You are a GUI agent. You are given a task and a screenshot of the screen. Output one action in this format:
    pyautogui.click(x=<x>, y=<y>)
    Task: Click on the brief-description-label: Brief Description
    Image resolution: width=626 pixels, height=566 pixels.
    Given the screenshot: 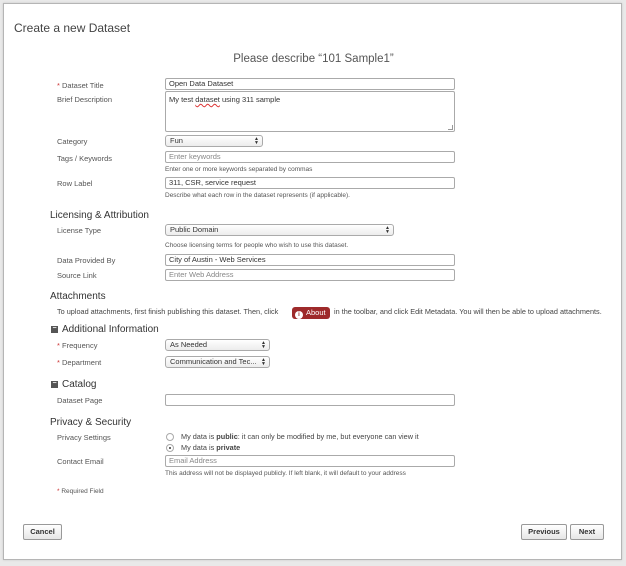 What is the action you would take?
    pyautogui.click(x=85, y=99)
    